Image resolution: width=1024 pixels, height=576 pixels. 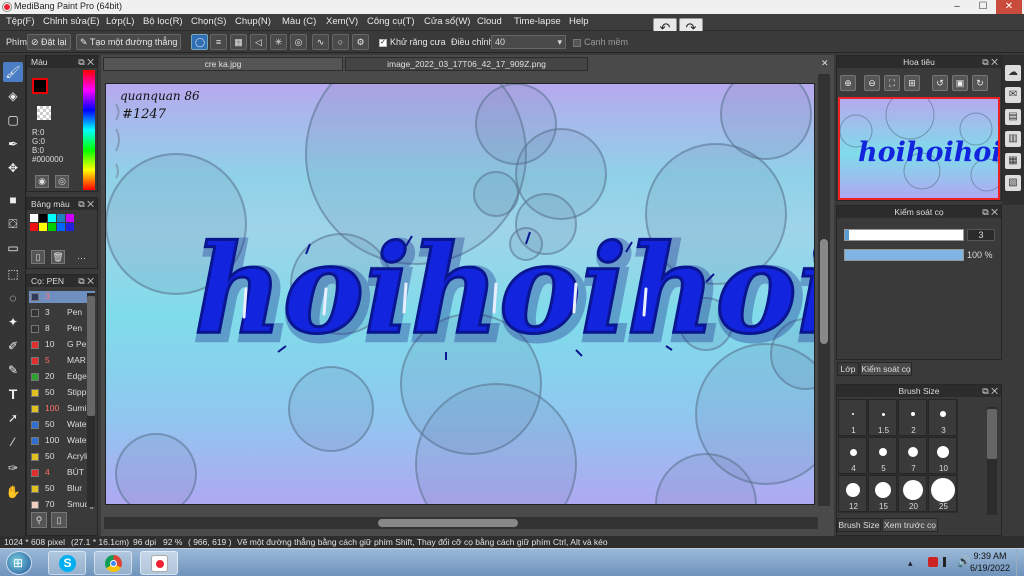 I want to click on brush-size-cell: 1, so click(x=852, y=417).